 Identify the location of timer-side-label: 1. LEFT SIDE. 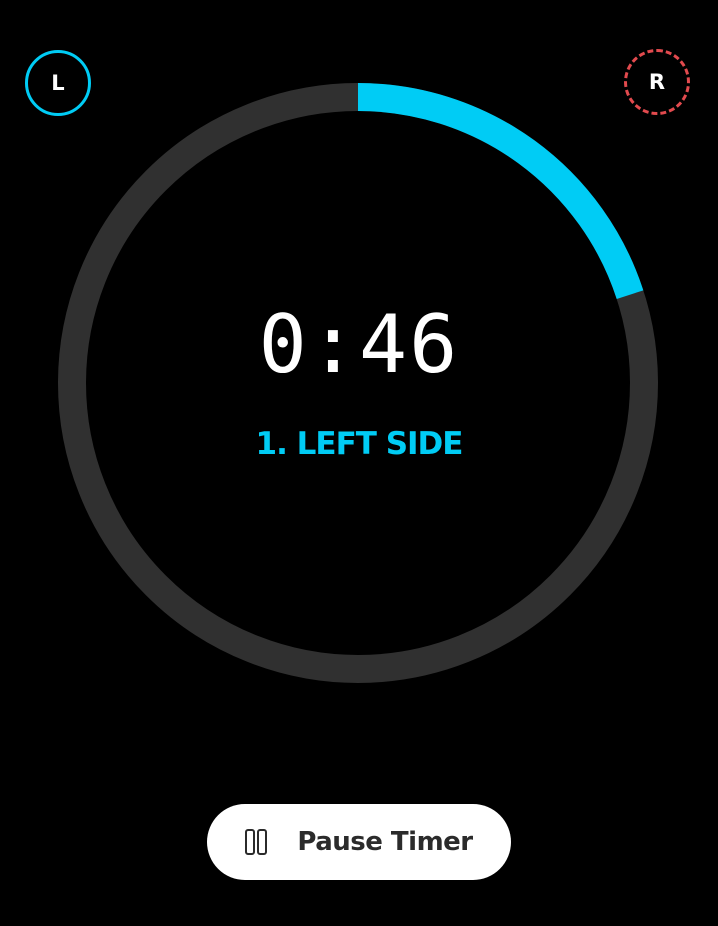
(359, 444).